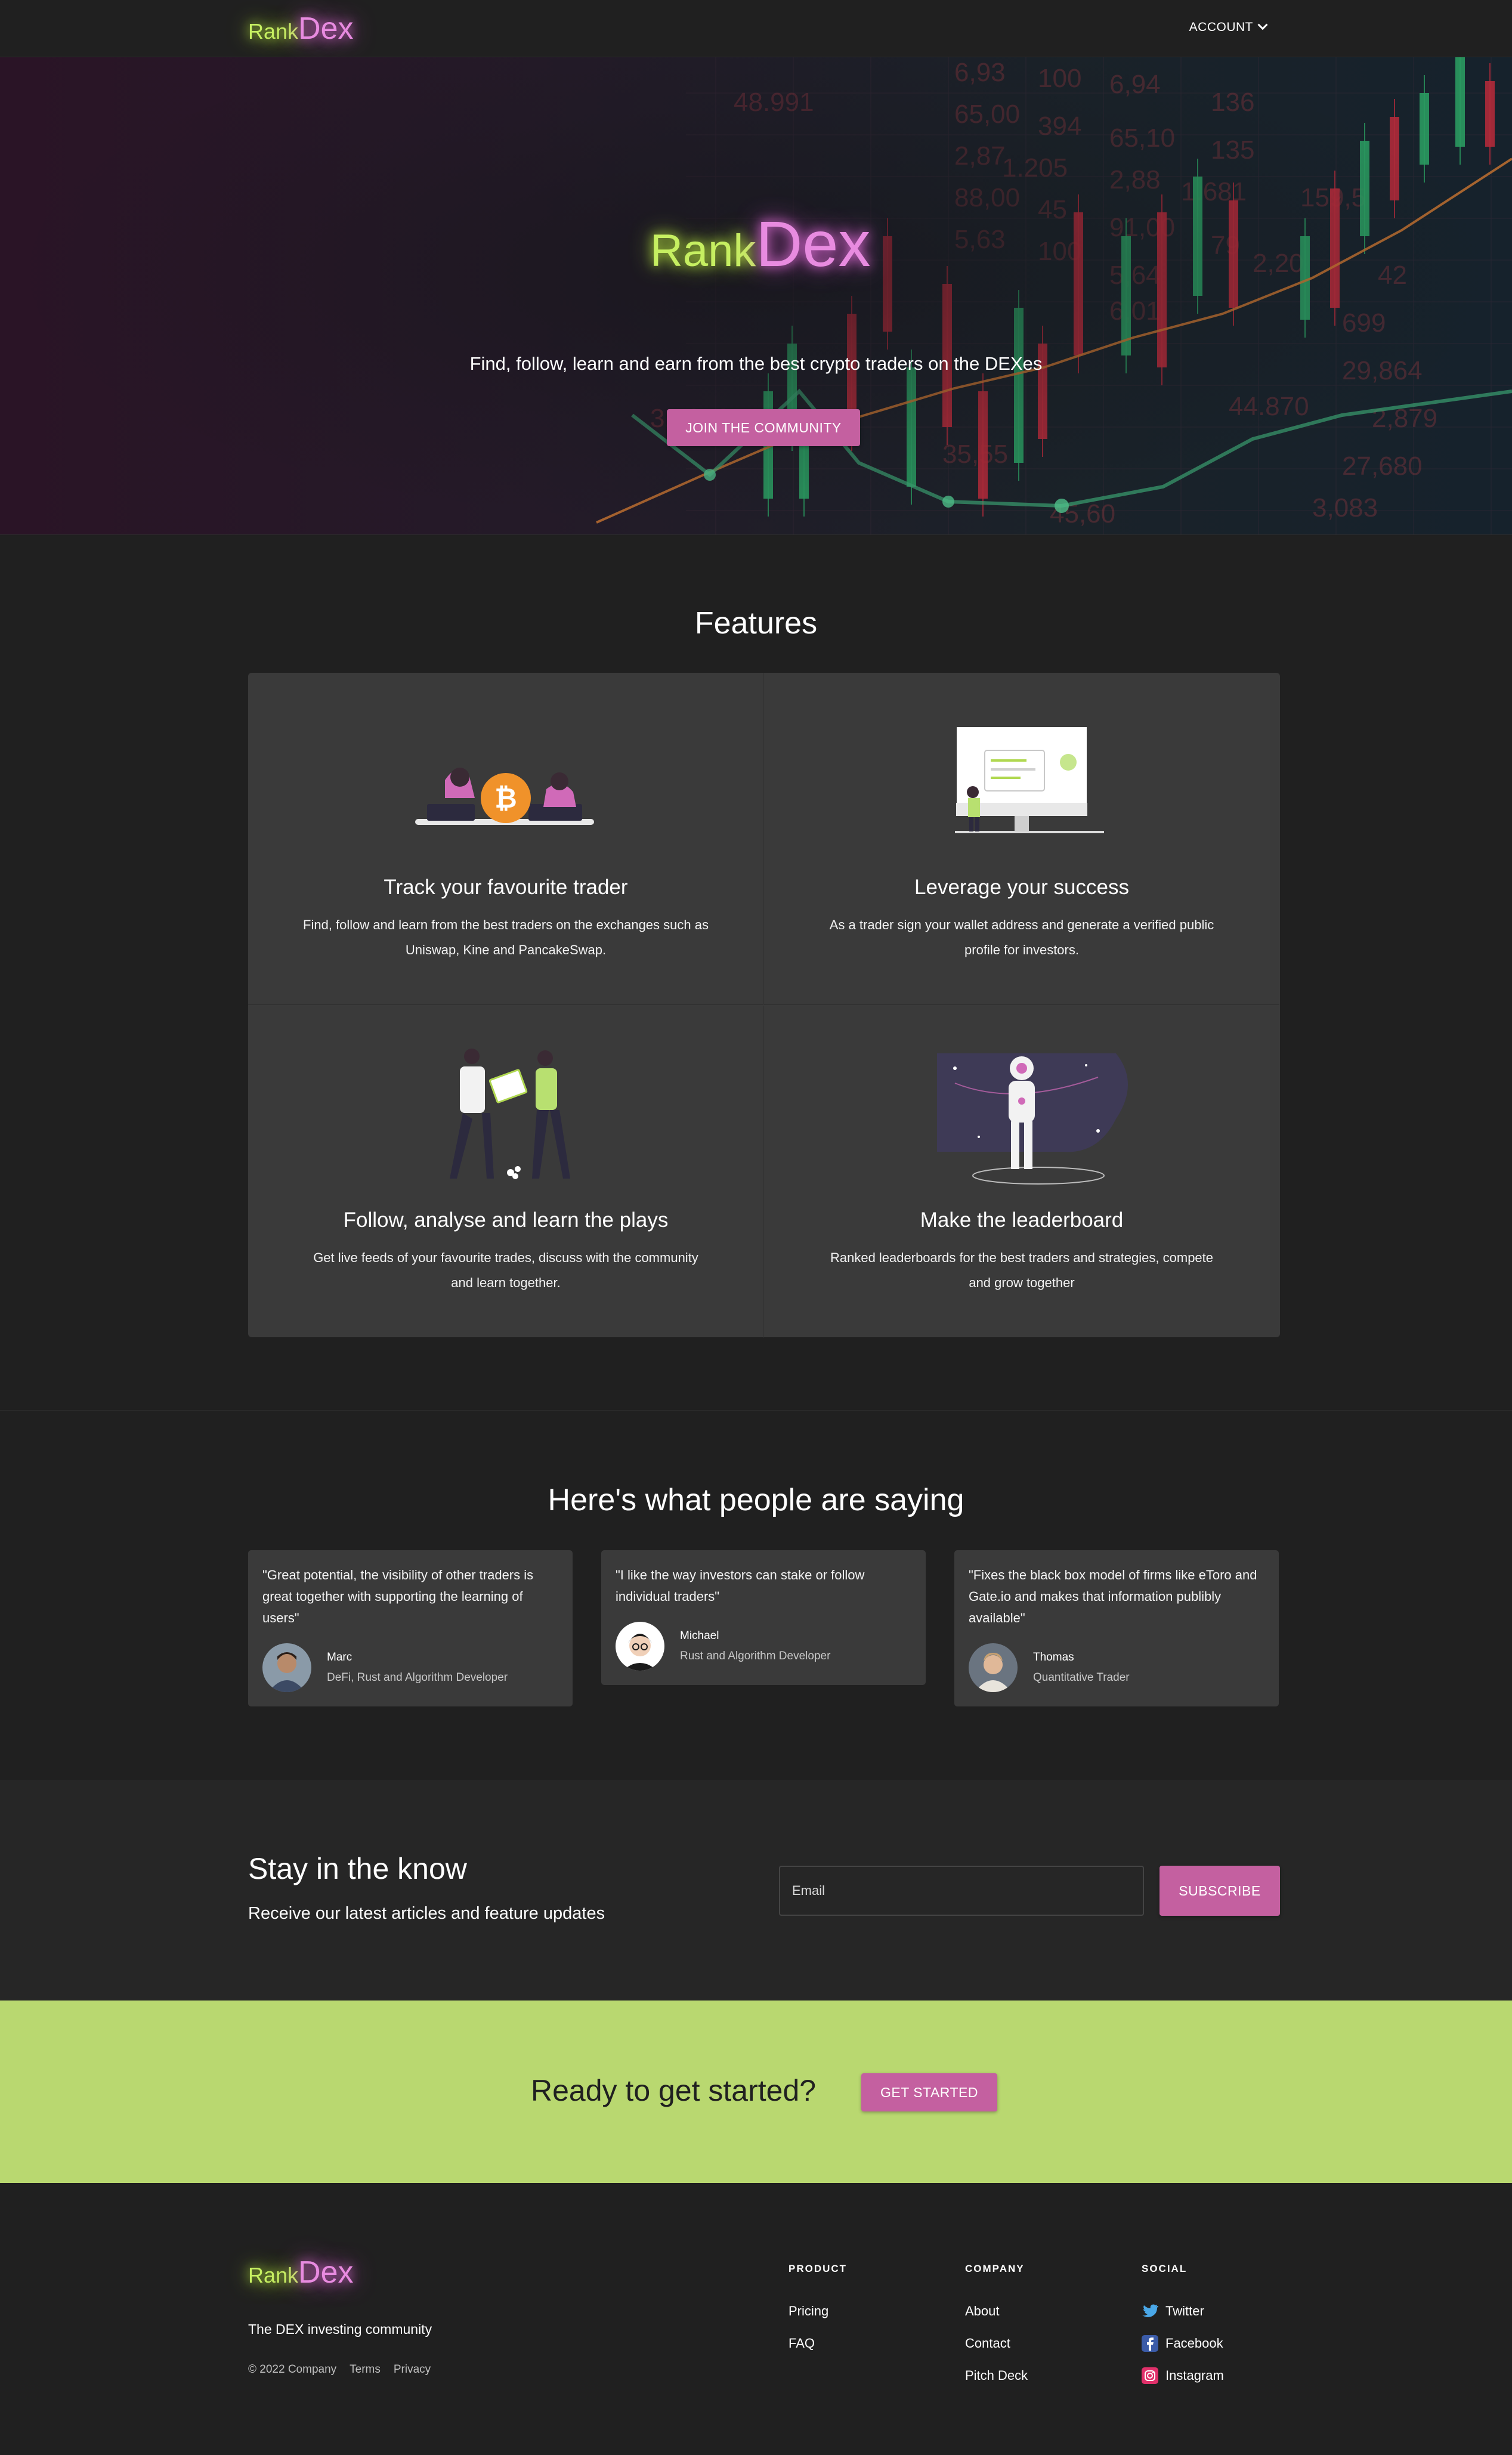 This screenshot has width=1512, height=2455. Describe the element at coordinates (1150, 2311) in the screenshot. I see `twitter-icon` at that location.